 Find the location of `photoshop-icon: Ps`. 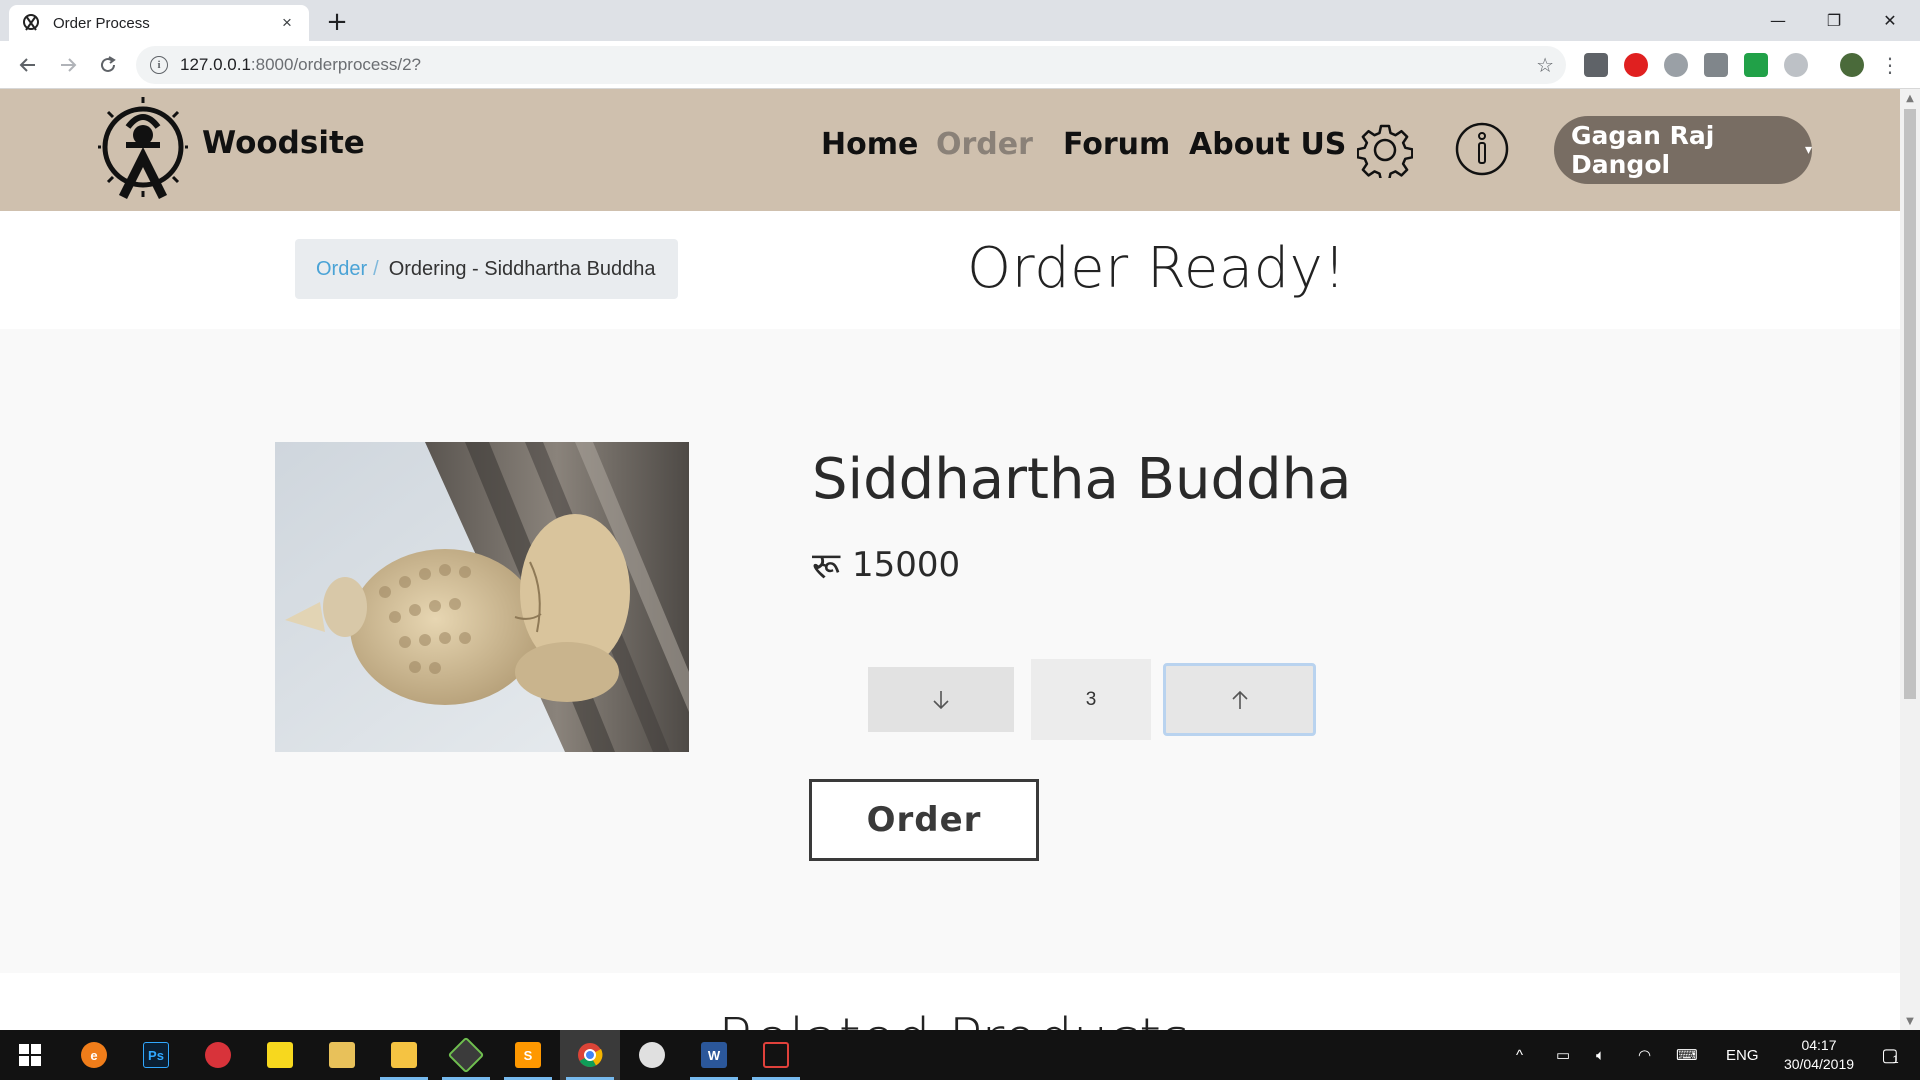

photoshop-icon: Ps is located at coordinates (156, 1055).